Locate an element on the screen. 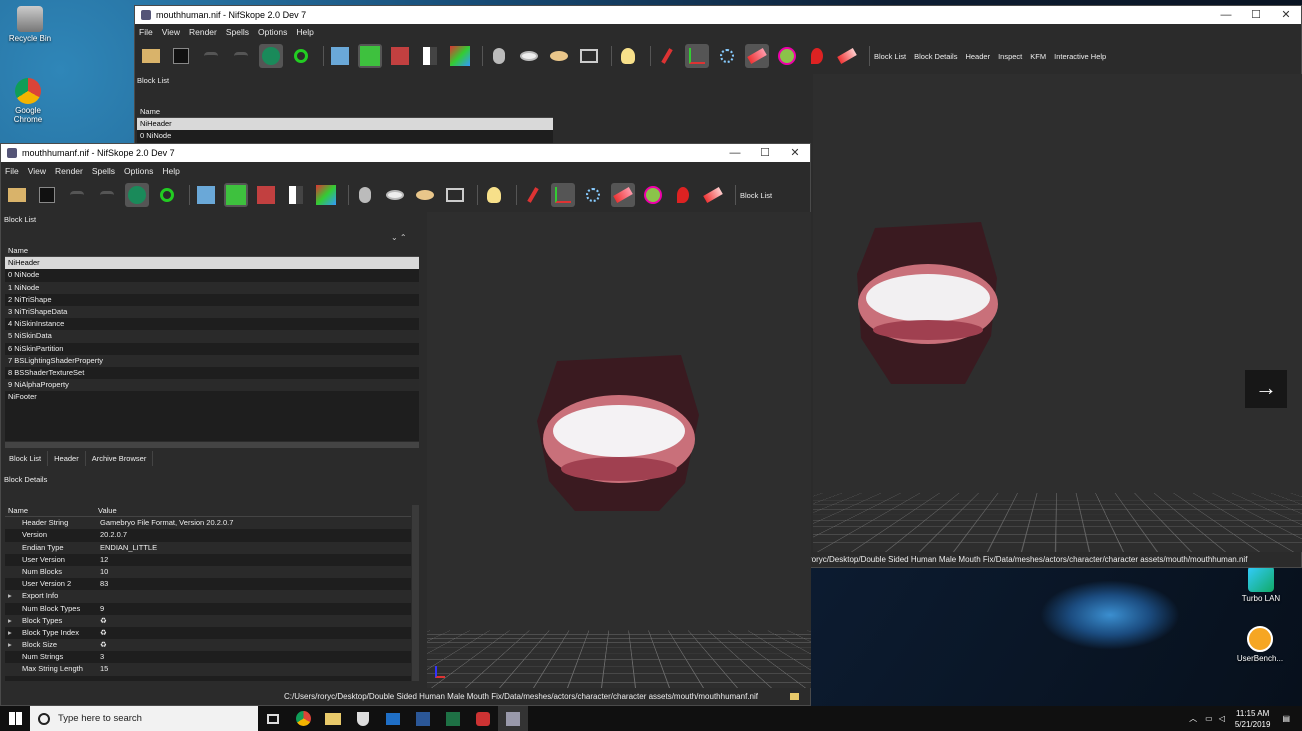 The height and width of the screenshot is (731, 1302). list-item: 8 BSShaderTextureSet is located at coordinates (212, 373).